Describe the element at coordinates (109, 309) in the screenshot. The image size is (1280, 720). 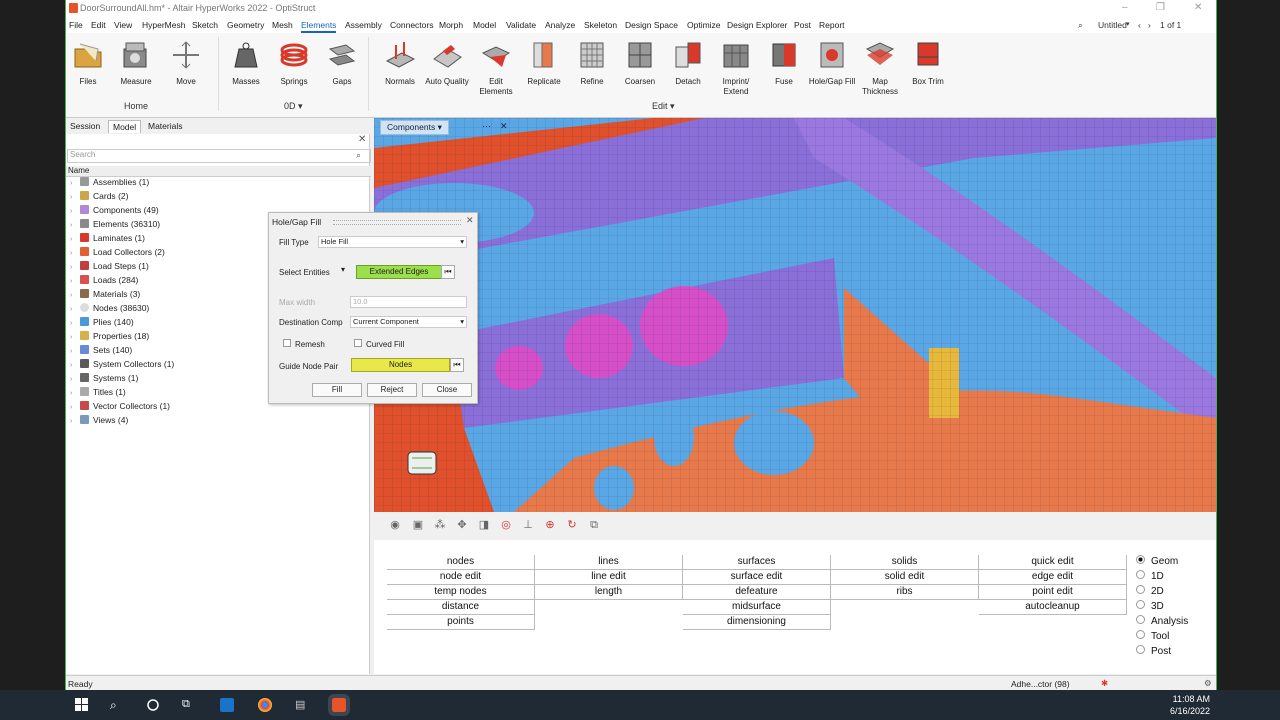
I see `tree-item-nodes: › Nodes (38630)` at that location.